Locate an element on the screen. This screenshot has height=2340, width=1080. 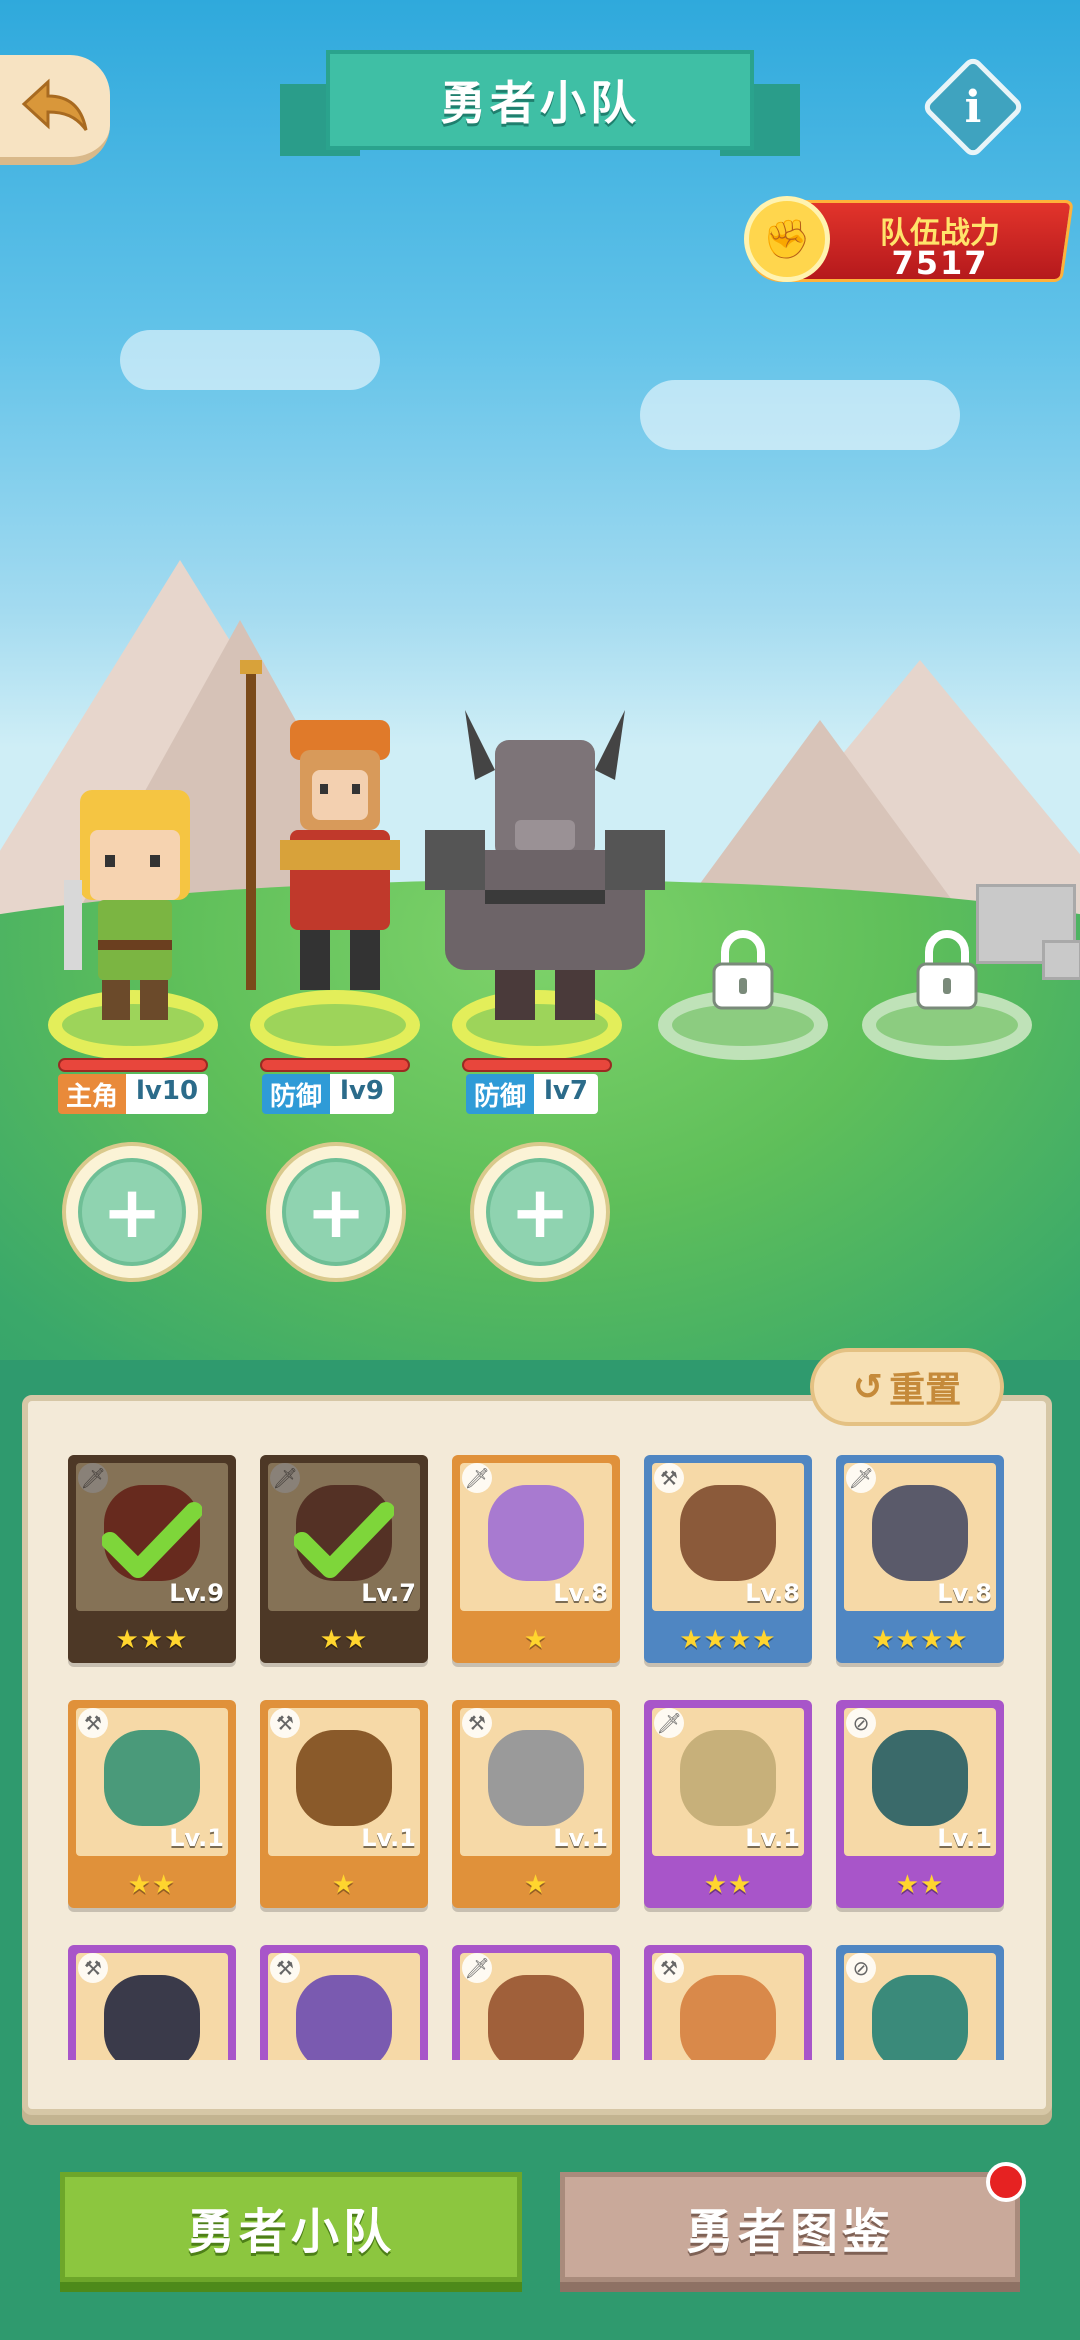
pet-card: ⊘ Lv.1 ★★ is located at coordinates (920, 1804).